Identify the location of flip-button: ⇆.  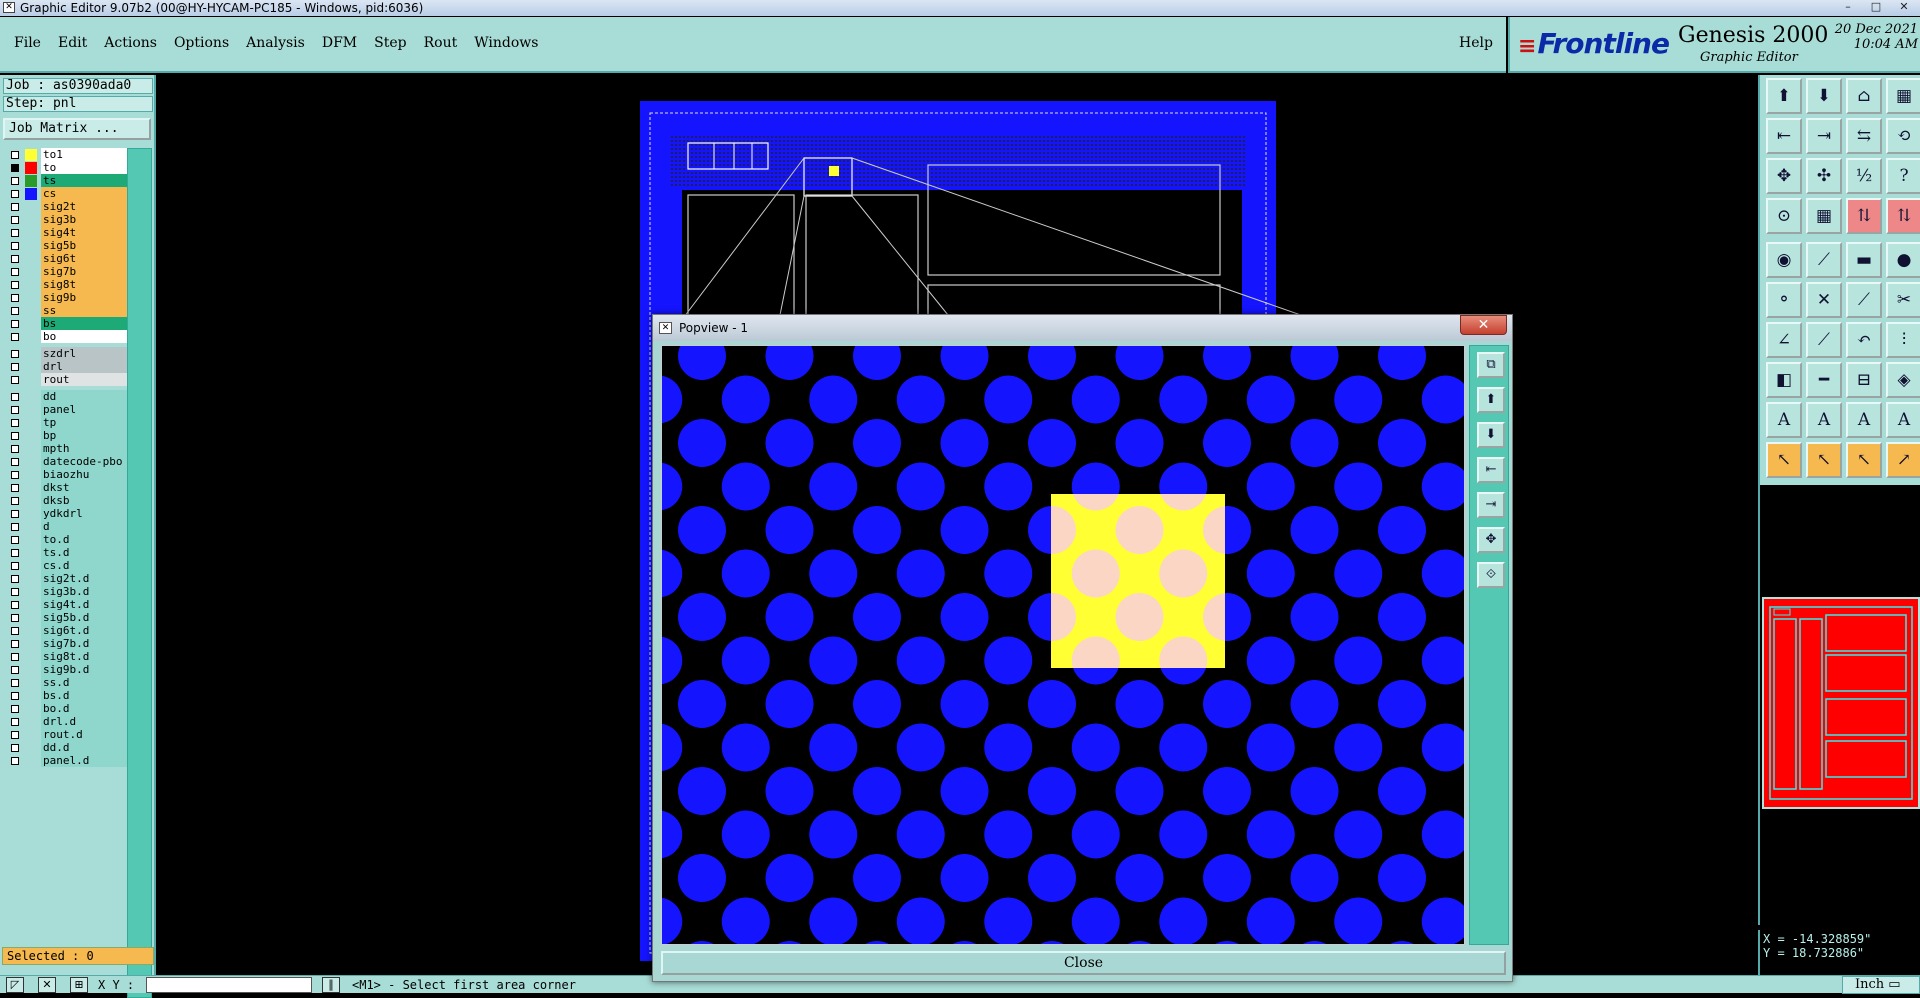
(1864, 136).